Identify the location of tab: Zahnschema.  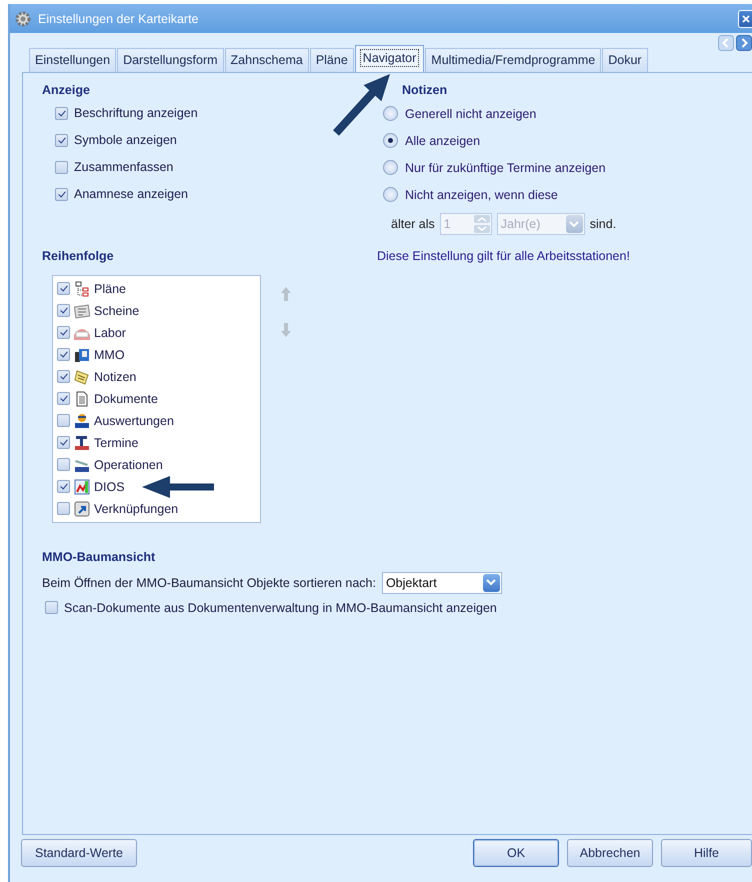
(266, 60).